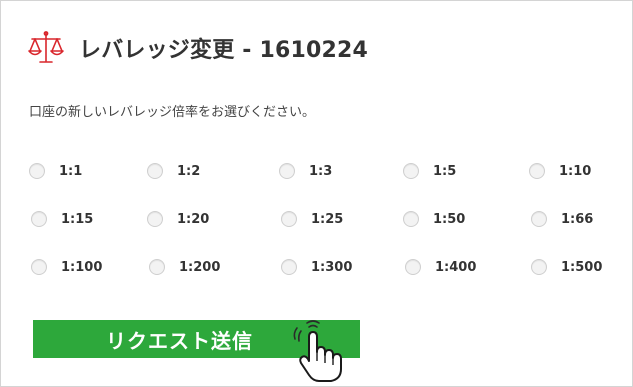  I want to click on leverage-option-label: 1:10, so click(575, 171).